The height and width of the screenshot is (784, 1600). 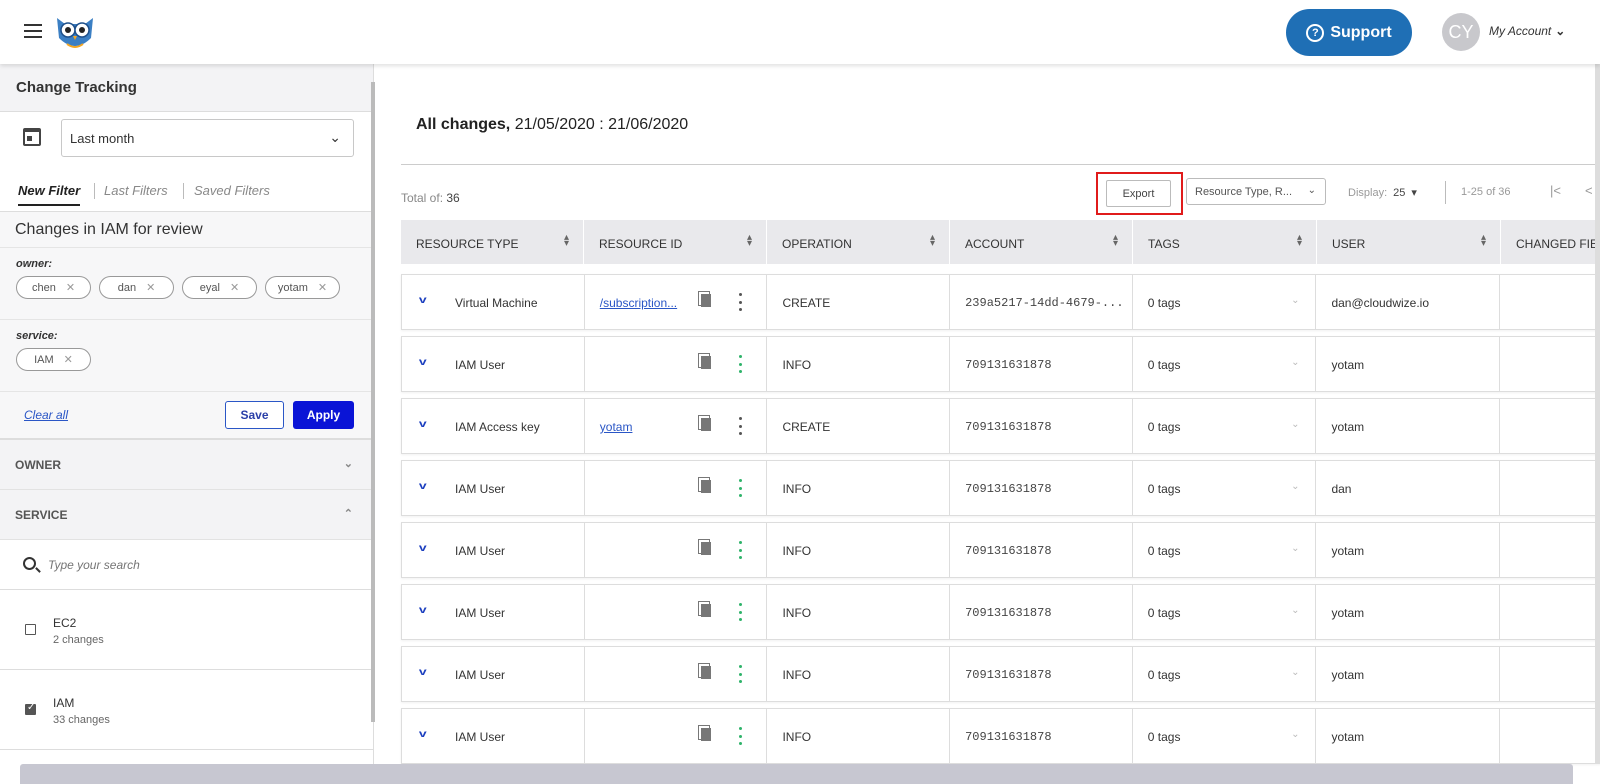 What do you see at coordinates (1550, 242) in the screenshot?
I see `column-header-changed-fields: CHANGED FIE` at bounding box center [1550, 242].